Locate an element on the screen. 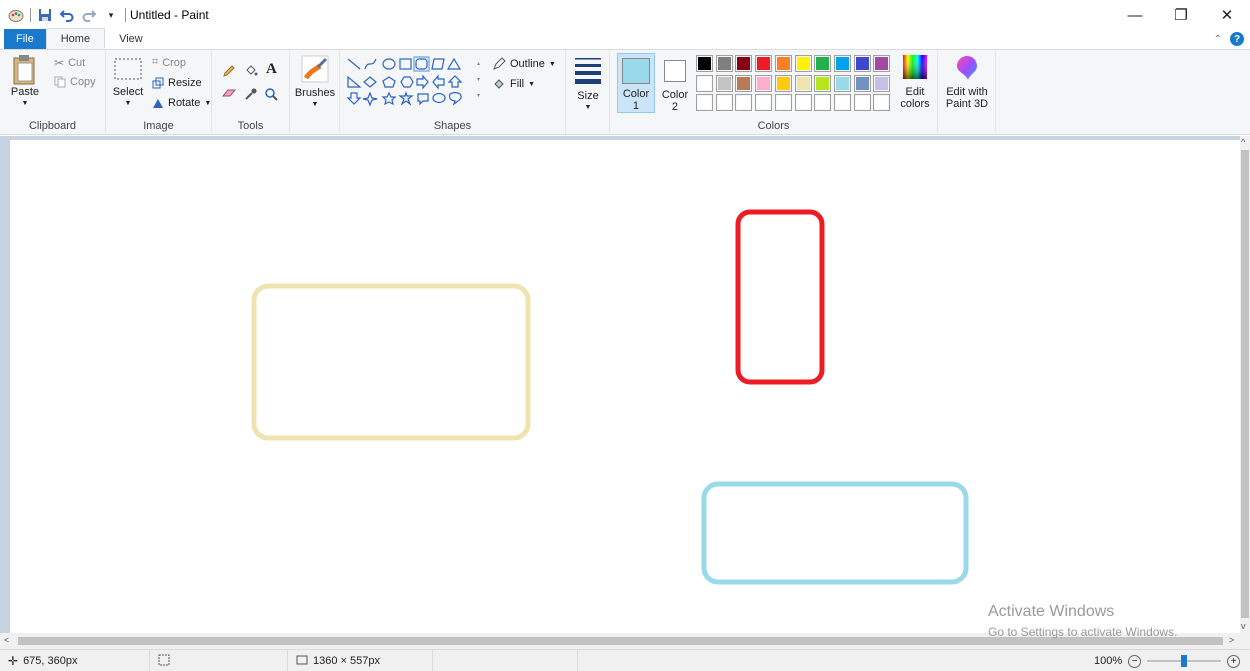 This screenshot has width=1250, height=671. select-button: Select ▼ is located at coordinates (128, 84).